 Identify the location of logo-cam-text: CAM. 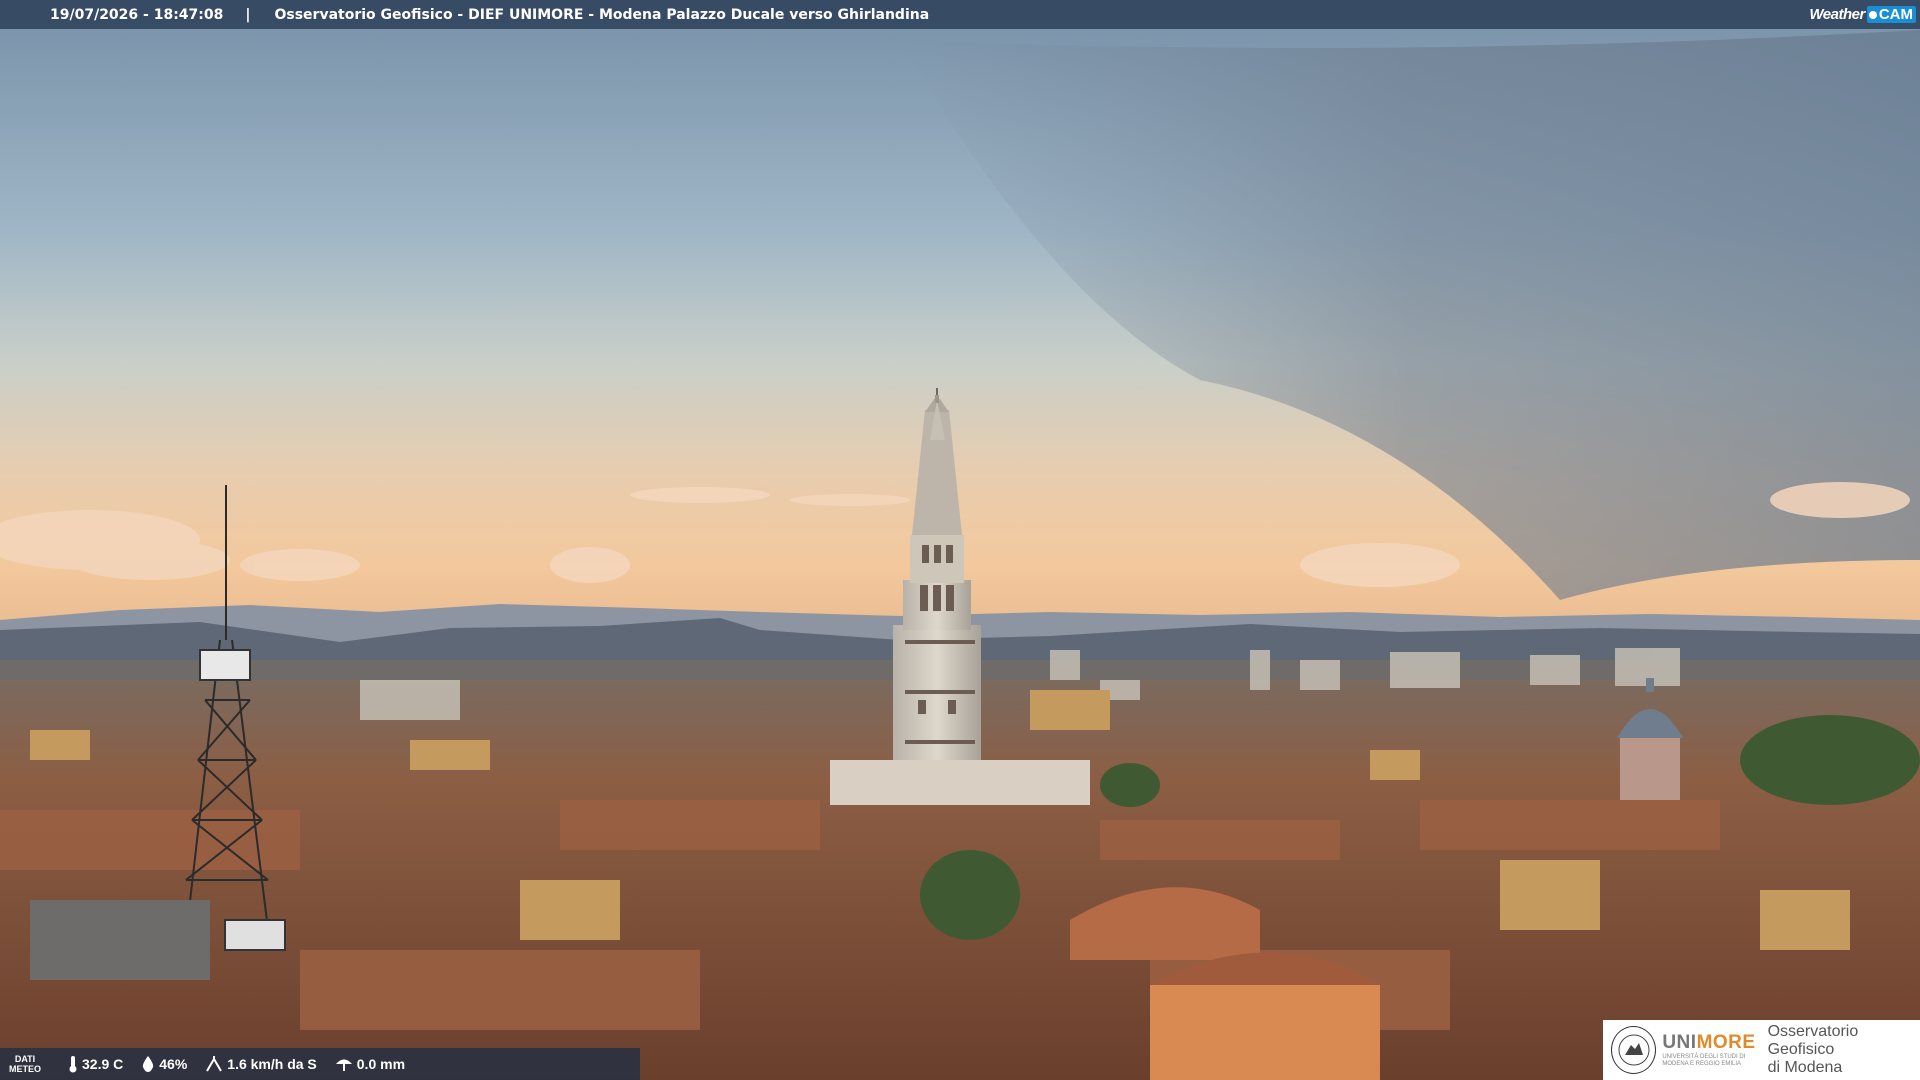
(1895, 14).